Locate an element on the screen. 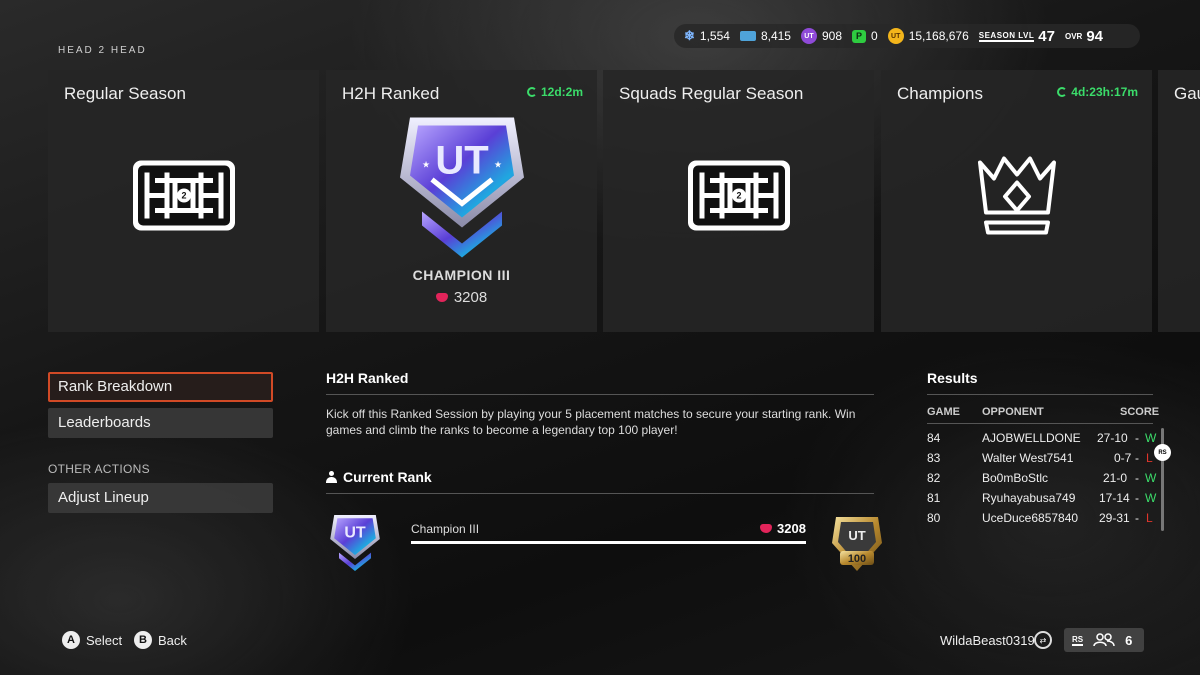 This screenshot has height=675, width=1200. a-button-icon: A is located at coordinates (71, 640).